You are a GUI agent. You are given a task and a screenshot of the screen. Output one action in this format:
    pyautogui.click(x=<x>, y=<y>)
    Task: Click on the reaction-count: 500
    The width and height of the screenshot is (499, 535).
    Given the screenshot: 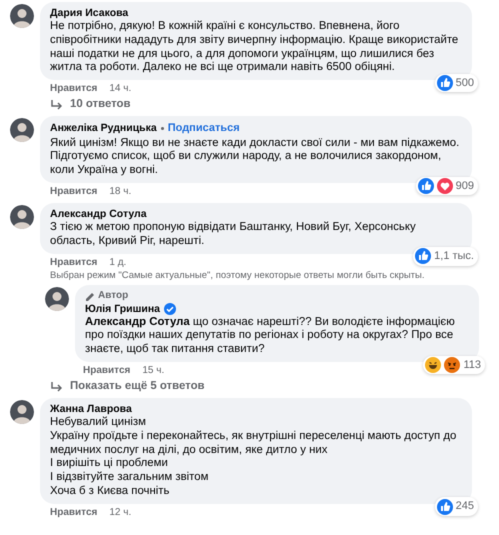 What is the action you would take?
    pyautogui.click(x=465, y=83)
    